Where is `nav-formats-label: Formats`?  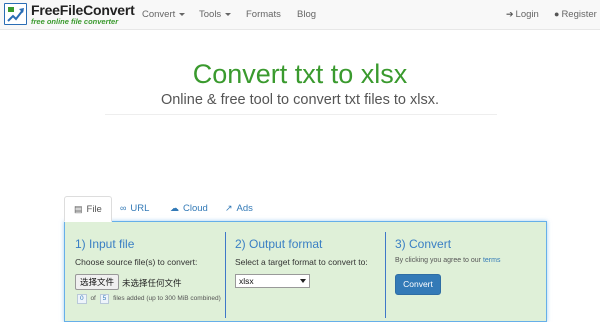
nav-formats-label: Formats is located at coordinates (263, 14).